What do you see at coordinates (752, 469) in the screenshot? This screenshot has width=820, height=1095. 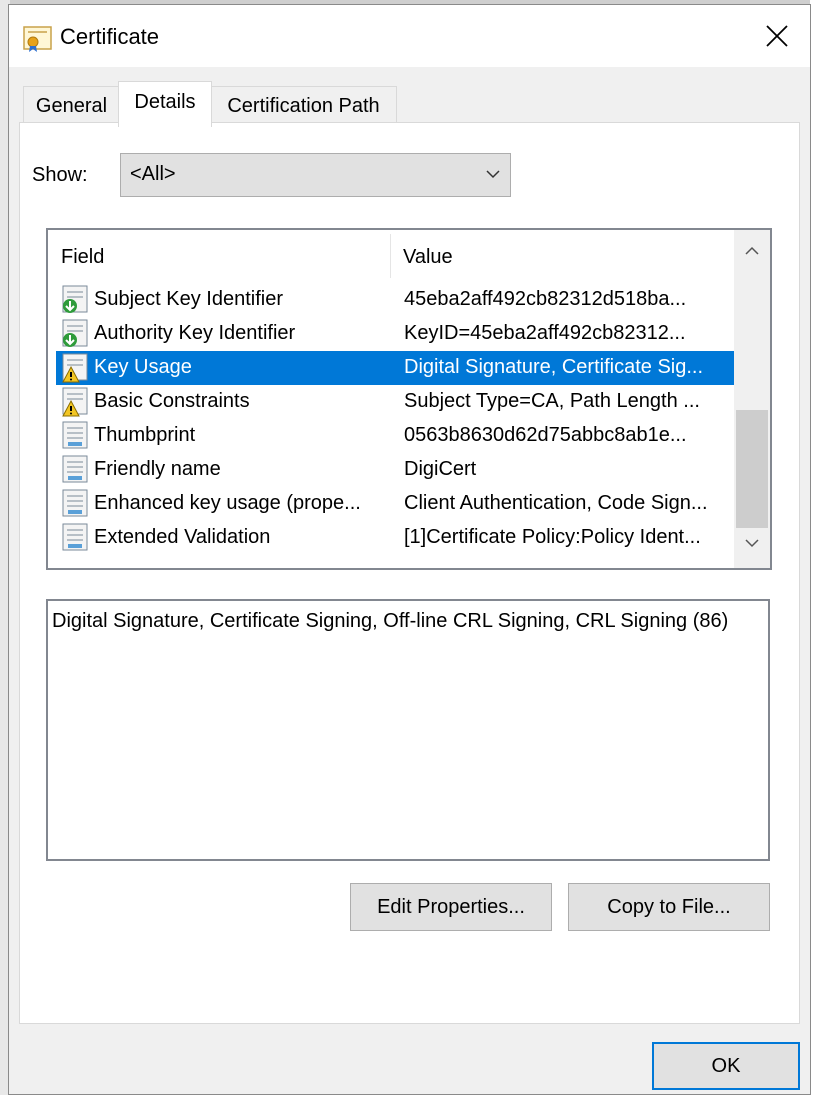 I see `scrollbar-thumb` at bounding box center [752, 469].